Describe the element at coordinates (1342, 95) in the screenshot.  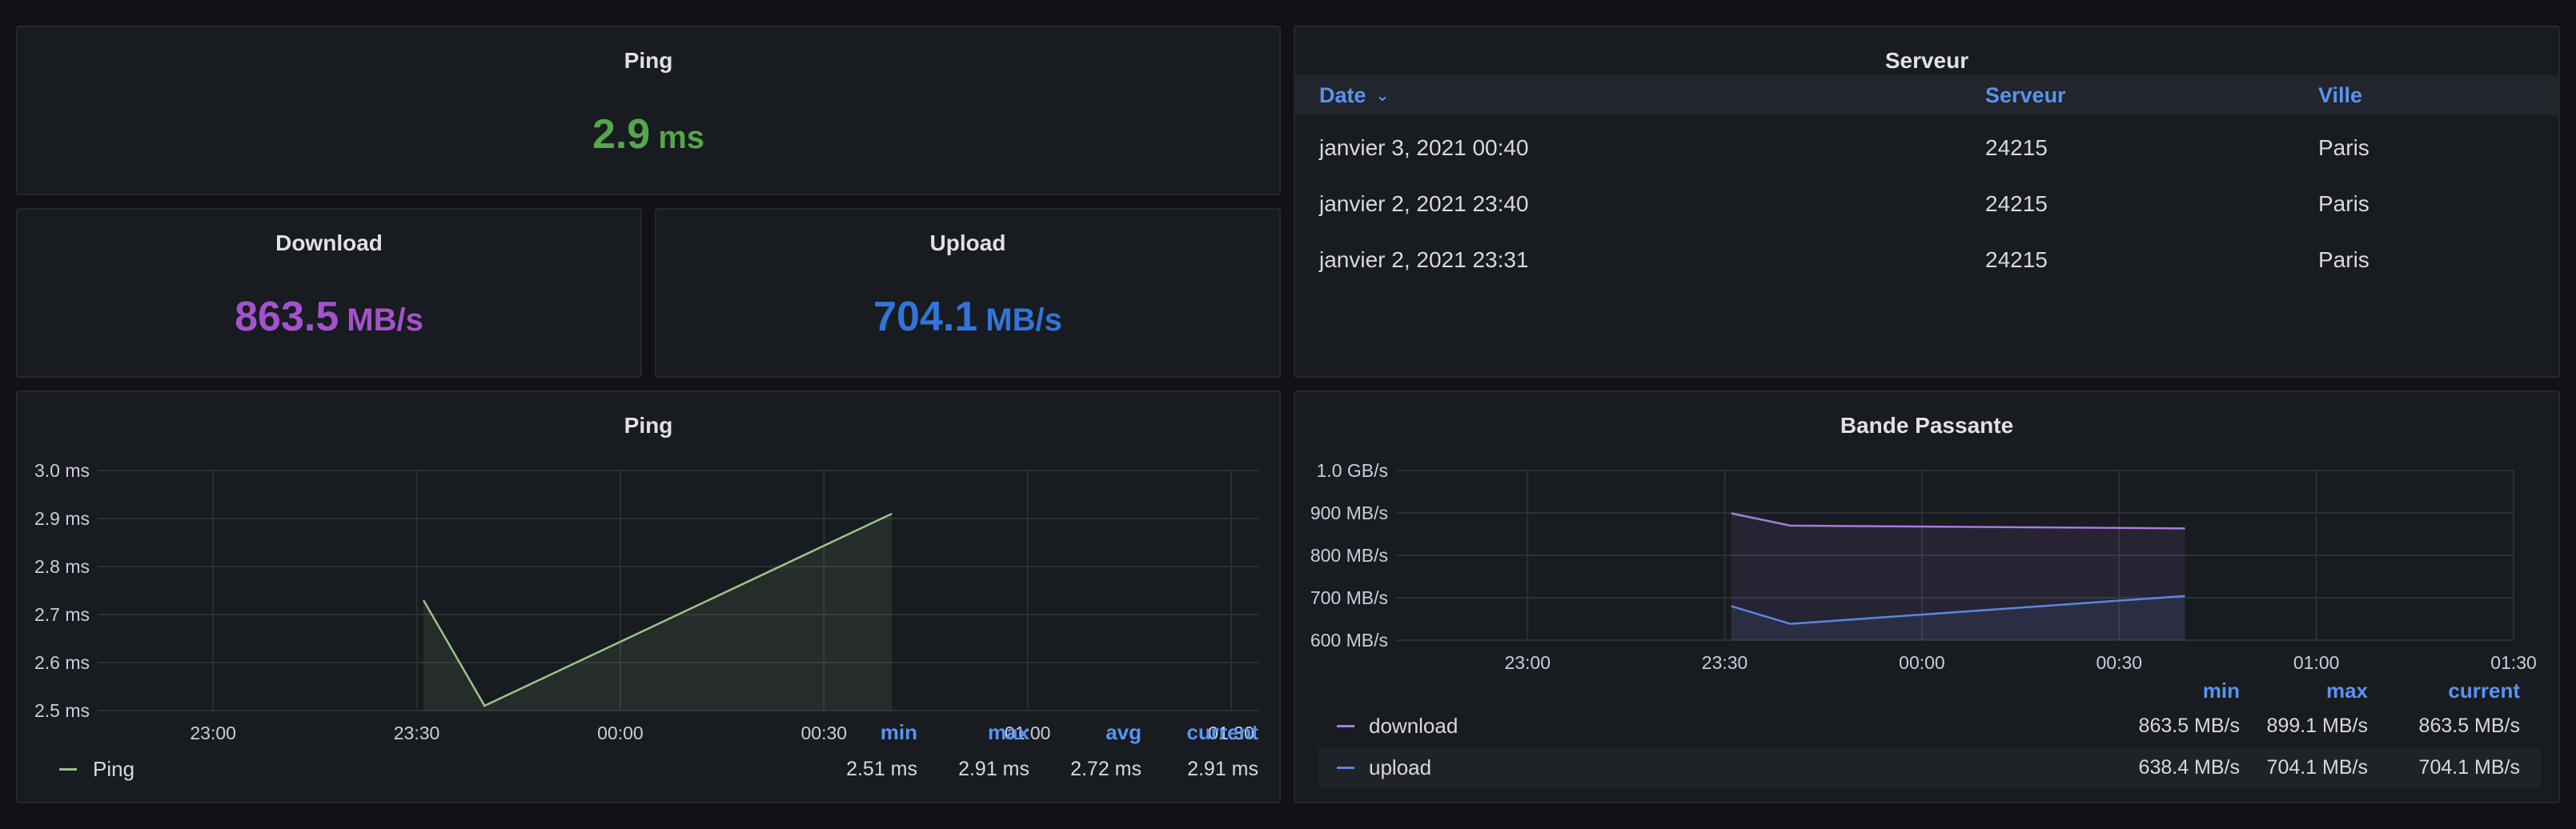
I see `column-header-label: Date` at that location.